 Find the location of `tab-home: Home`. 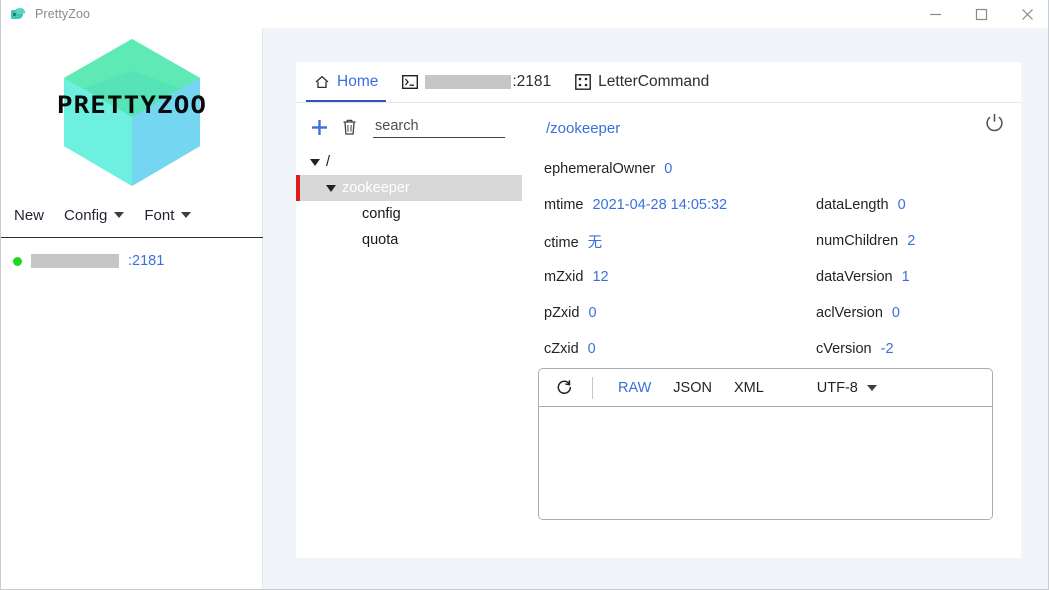

tab-home: Home is located at coordinates (346, 82).